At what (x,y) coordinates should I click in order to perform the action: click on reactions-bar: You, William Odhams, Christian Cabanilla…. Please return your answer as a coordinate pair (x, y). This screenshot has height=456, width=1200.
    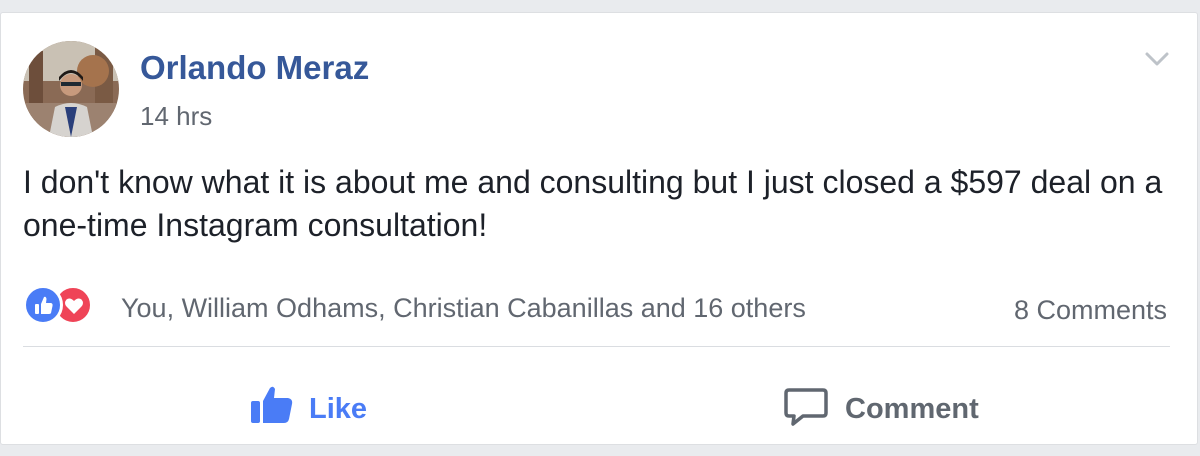
    Looking at the image, I should click on (599, 303).